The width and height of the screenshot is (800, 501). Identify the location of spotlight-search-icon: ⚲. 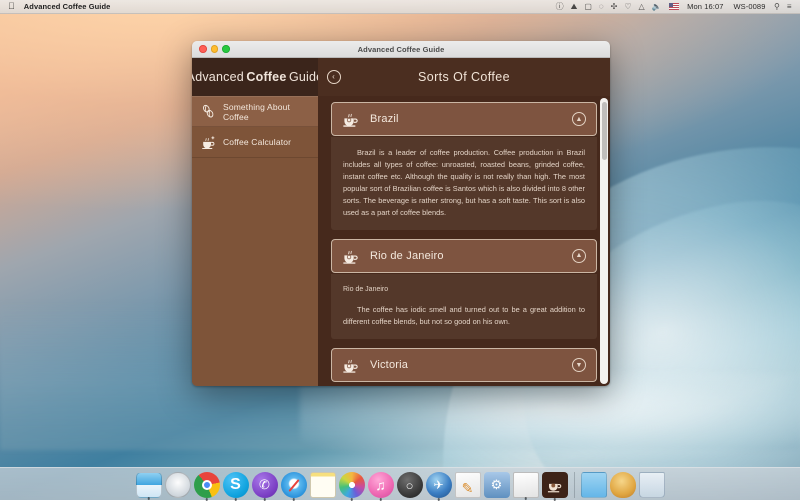
(776, 6).